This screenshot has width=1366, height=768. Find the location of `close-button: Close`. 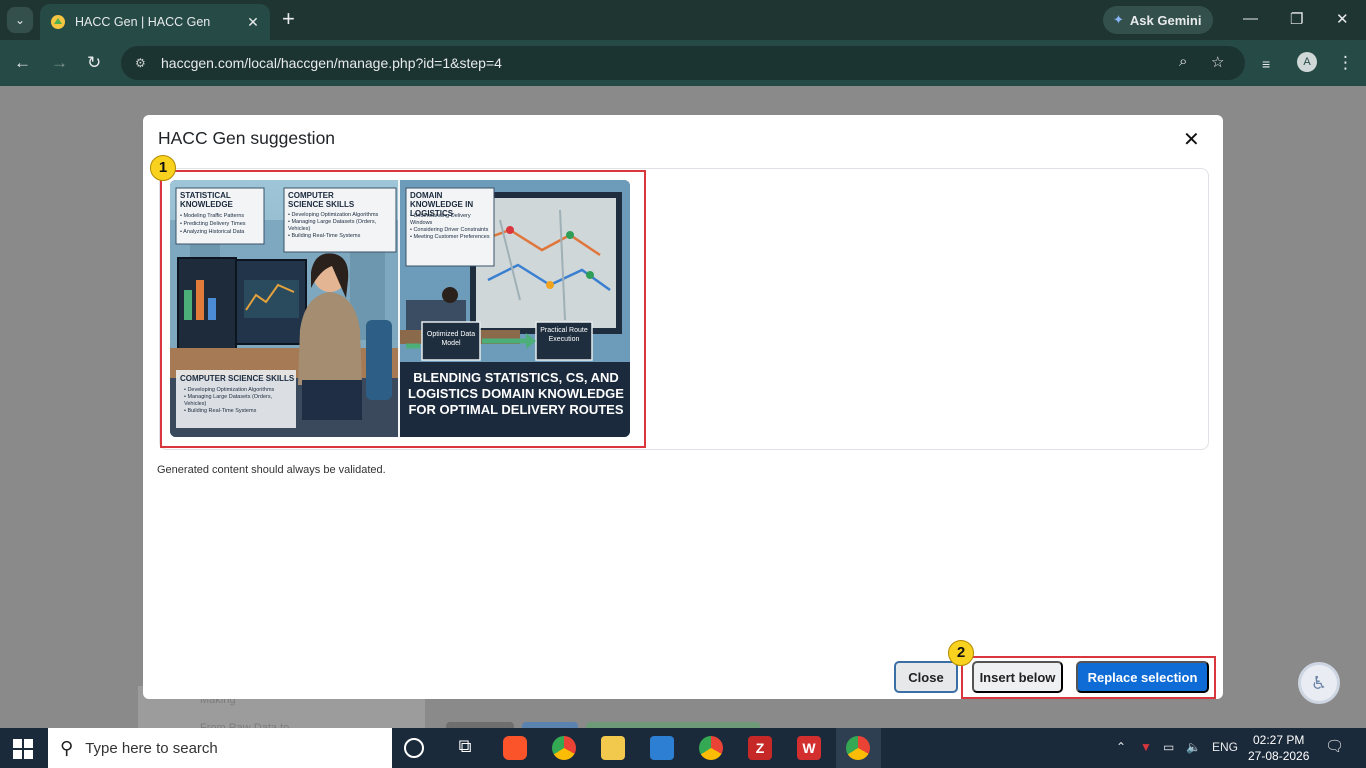

close-button: Close is located at coordinates (926, 677).